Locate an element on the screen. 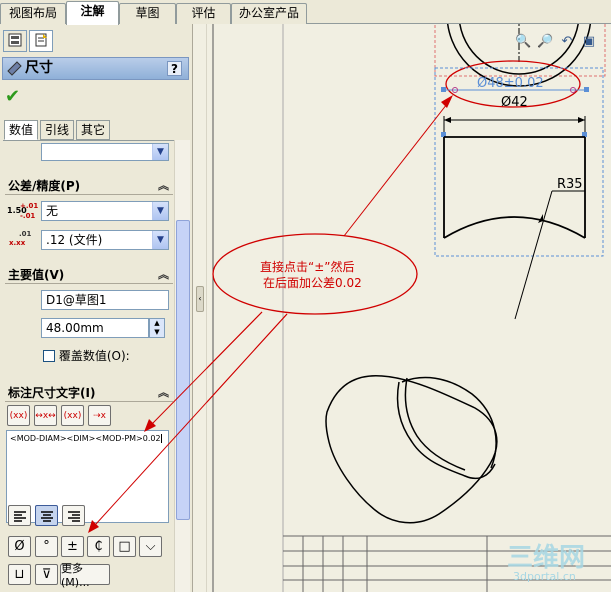 The image size is (611, 592). scrollbar-thumb is located at coordinates (183, 370).